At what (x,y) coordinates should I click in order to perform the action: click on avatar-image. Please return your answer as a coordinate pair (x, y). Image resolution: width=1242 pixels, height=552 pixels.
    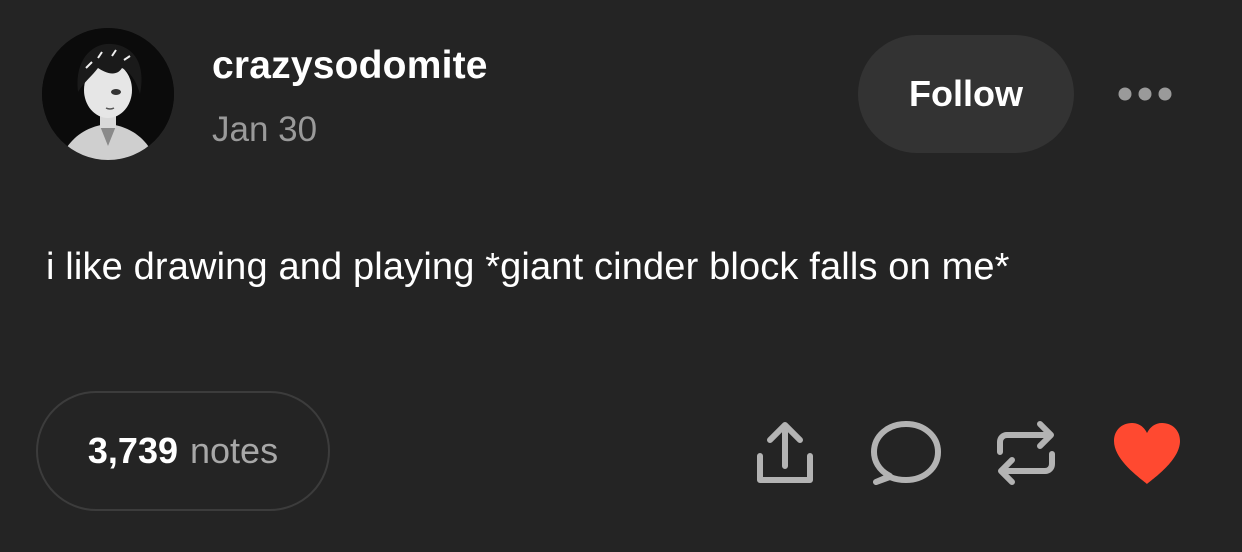
    Looking at the image, I should click on (108, 94).